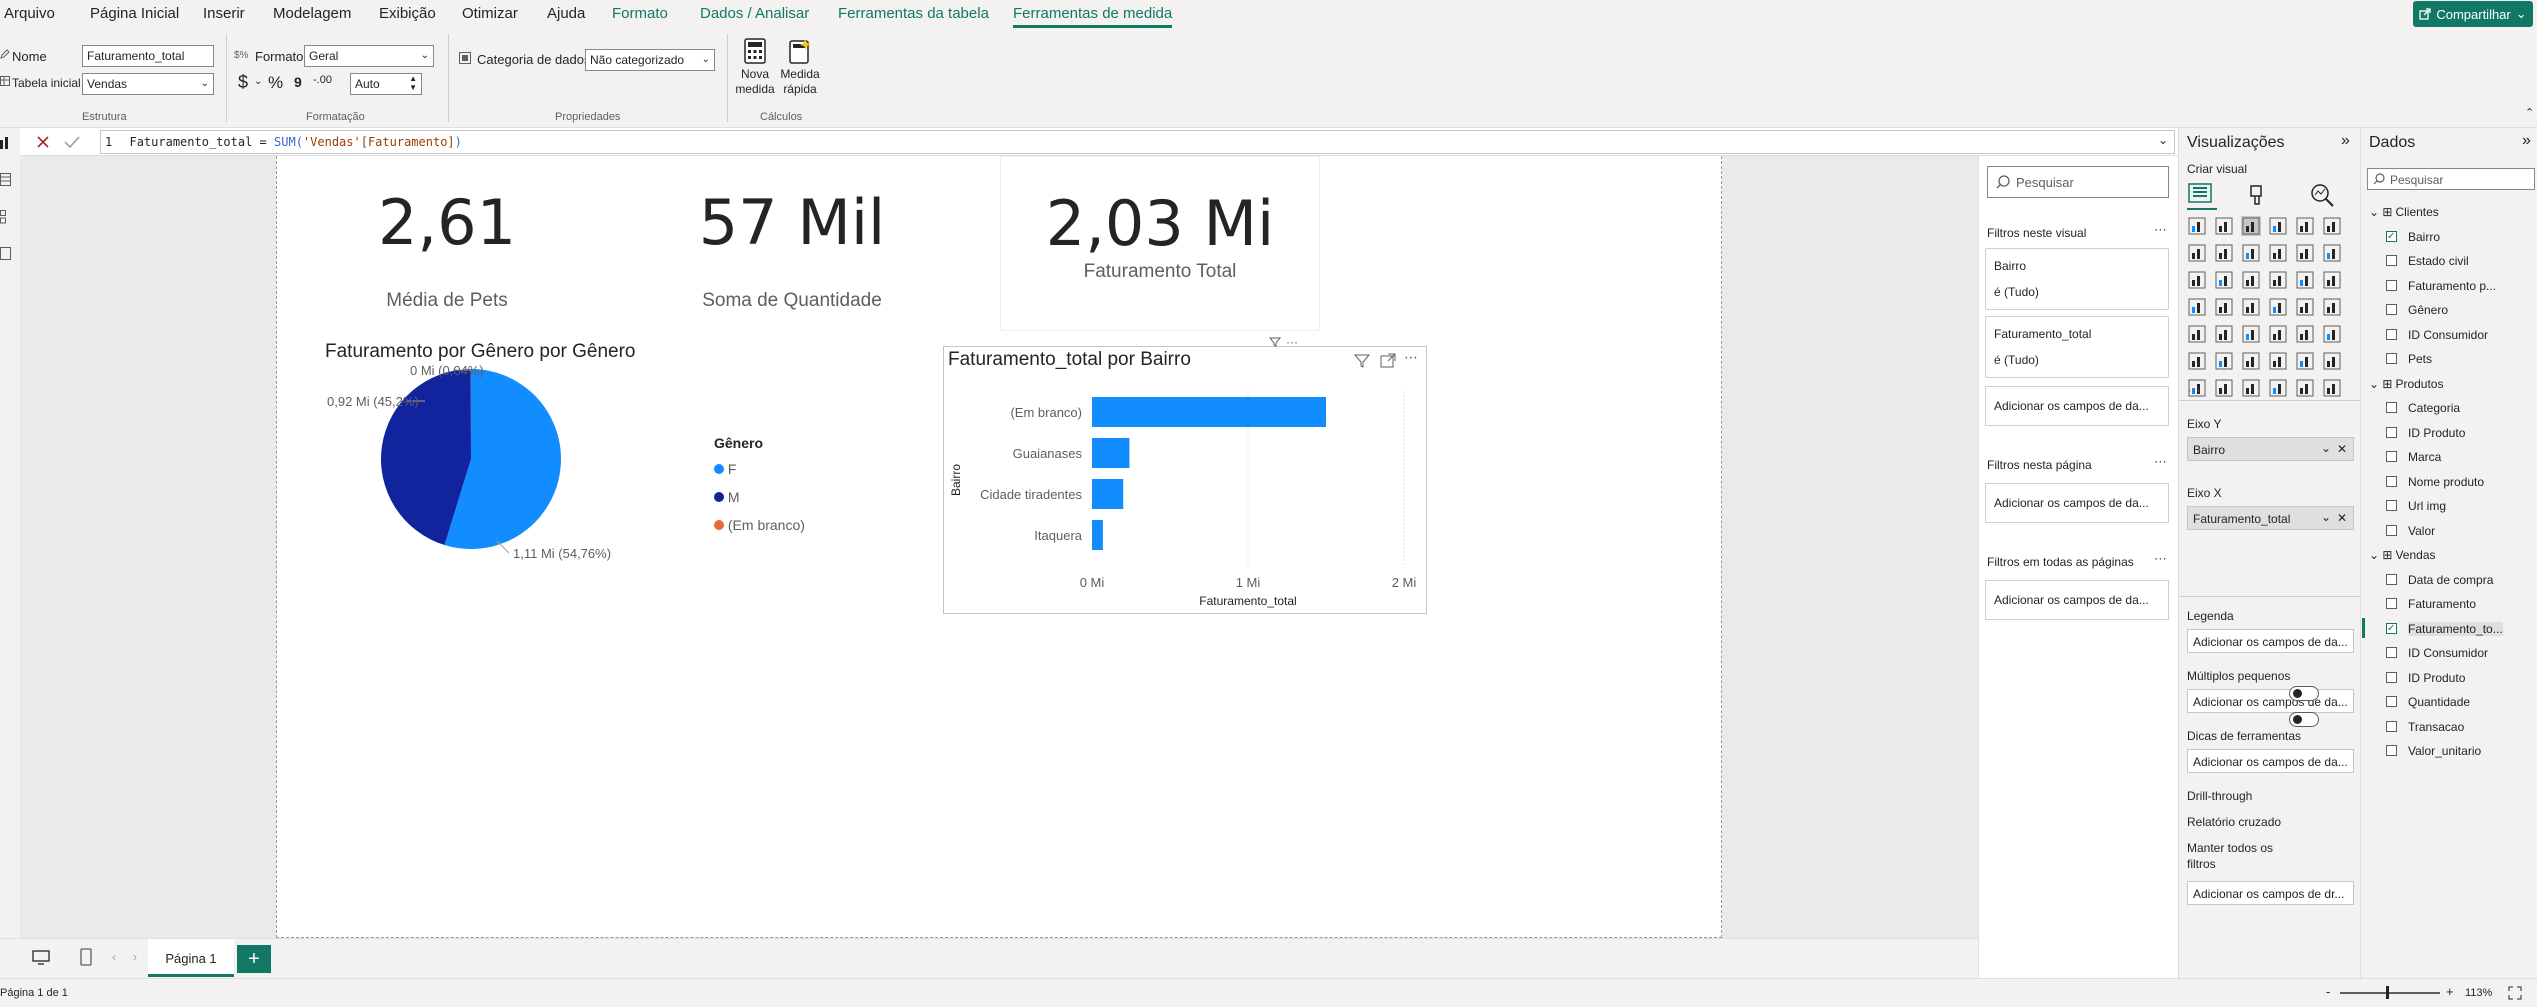 The width and height of the screenshot is (2537, 1007). Describe the element at coordinates (2413, 237) in the screenshot. I see `field-item: ✓ Bairro` at that location.